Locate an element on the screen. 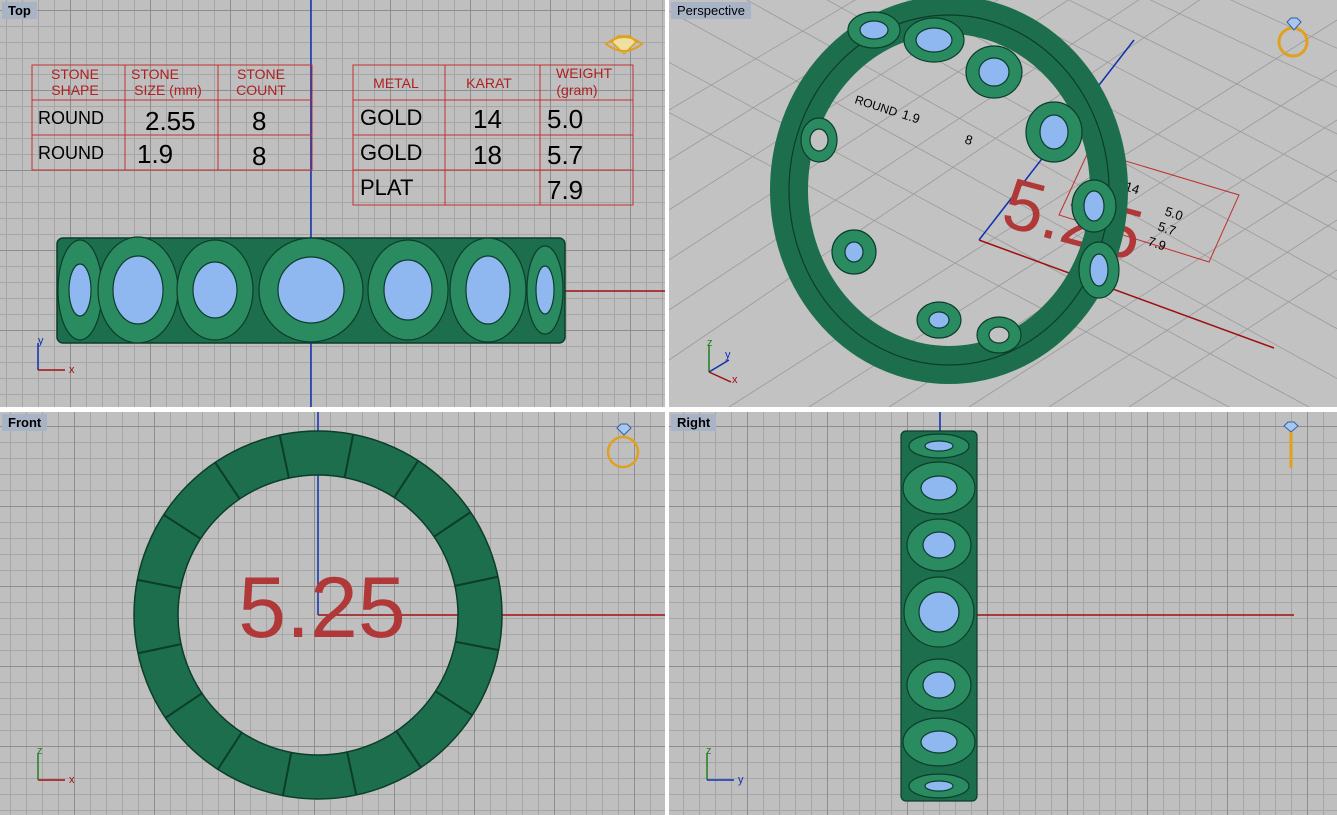  axis-gizmo-yz is located at coordinates (720, 767).